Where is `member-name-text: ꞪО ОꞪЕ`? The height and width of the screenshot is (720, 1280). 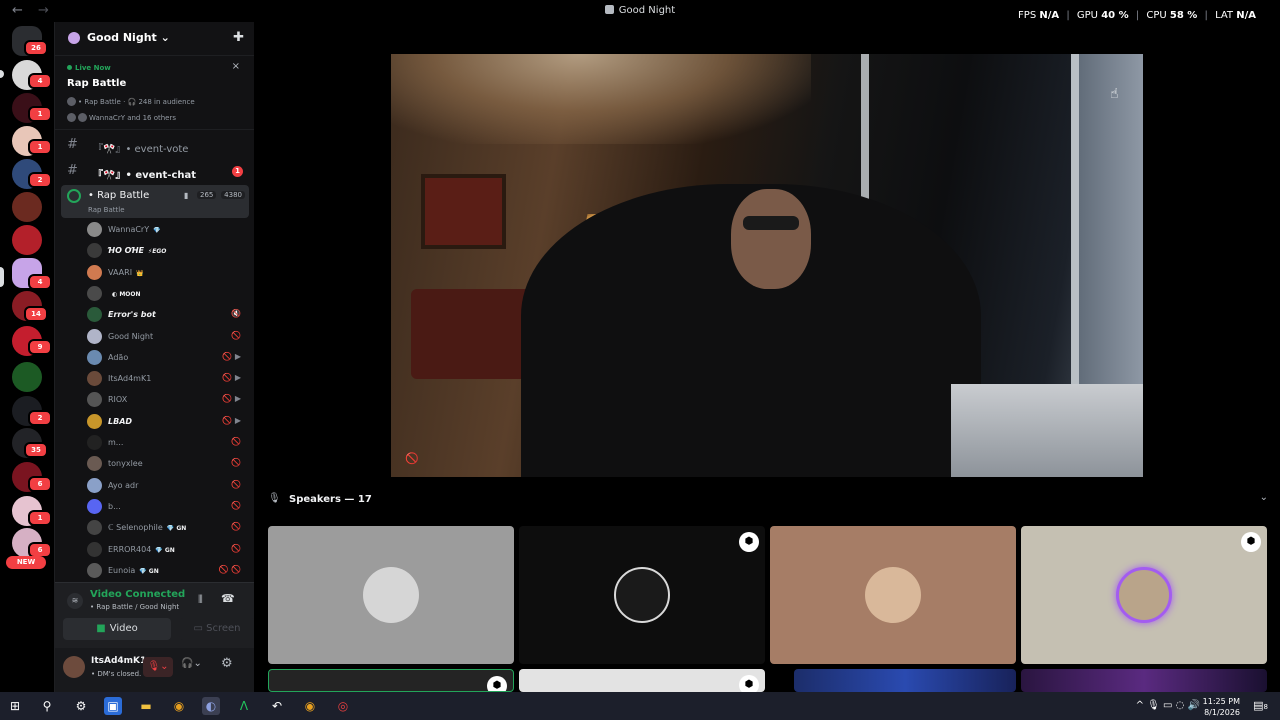
member-name-text: ꞪО ОꞪЕ is located at coordinates (126, 251).